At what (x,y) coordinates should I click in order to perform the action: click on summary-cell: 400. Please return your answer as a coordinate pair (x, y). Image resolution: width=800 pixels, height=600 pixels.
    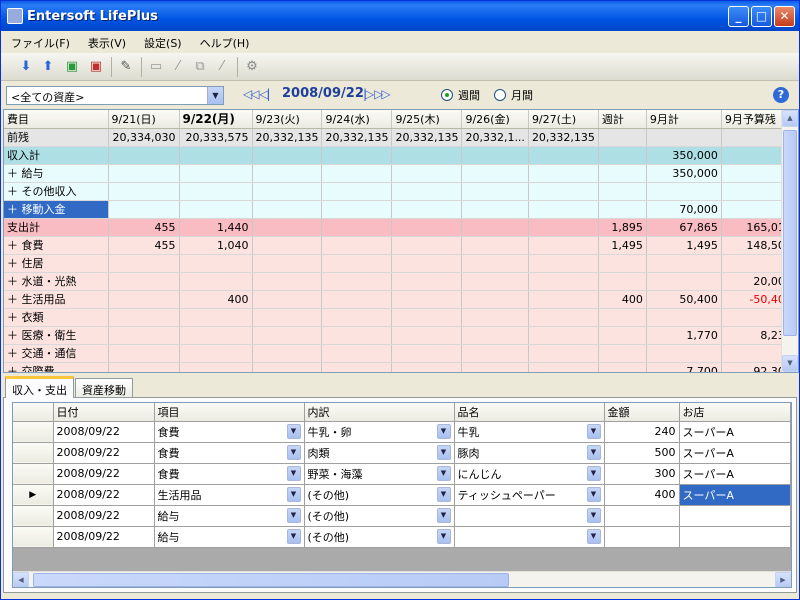
    Looking at the image, I should click on (216, 299).